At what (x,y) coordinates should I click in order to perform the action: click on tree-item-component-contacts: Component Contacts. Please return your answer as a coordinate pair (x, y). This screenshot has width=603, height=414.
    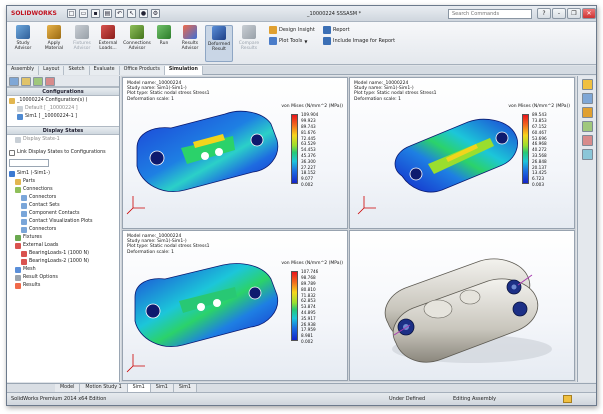
    Looking at the image, I should click on (63, 214).